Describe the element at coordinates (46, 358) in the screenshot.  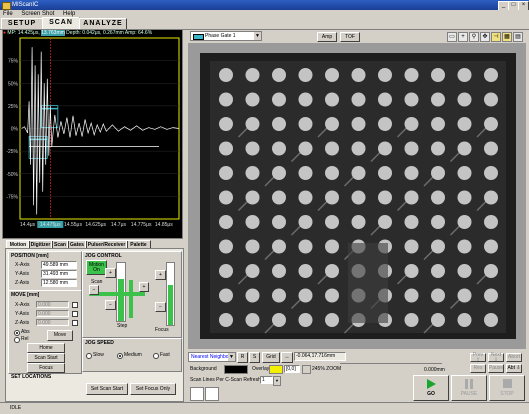
I see `scan-start-button: Scan Start` at that location.